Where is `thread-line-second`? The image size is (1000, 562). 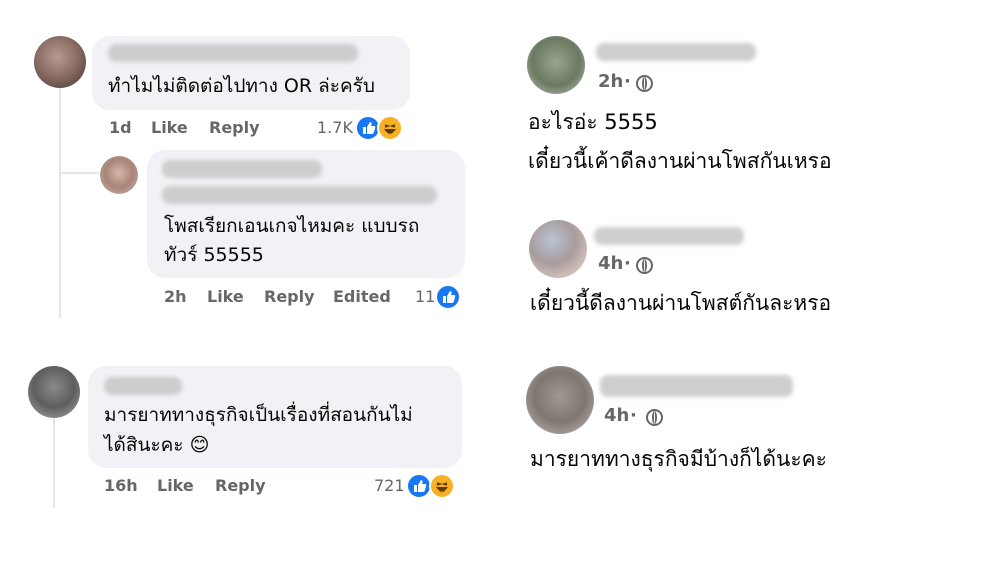 thread-line-second is located at coordinates (54, 463).